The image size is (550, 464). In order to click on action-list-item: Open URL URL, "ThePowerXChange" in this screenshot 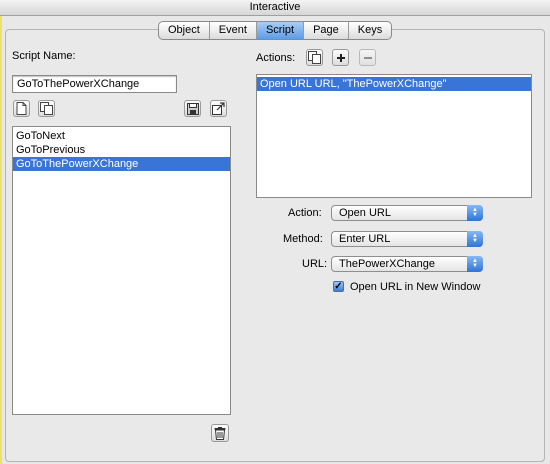, I will do `click(394, 84)`.